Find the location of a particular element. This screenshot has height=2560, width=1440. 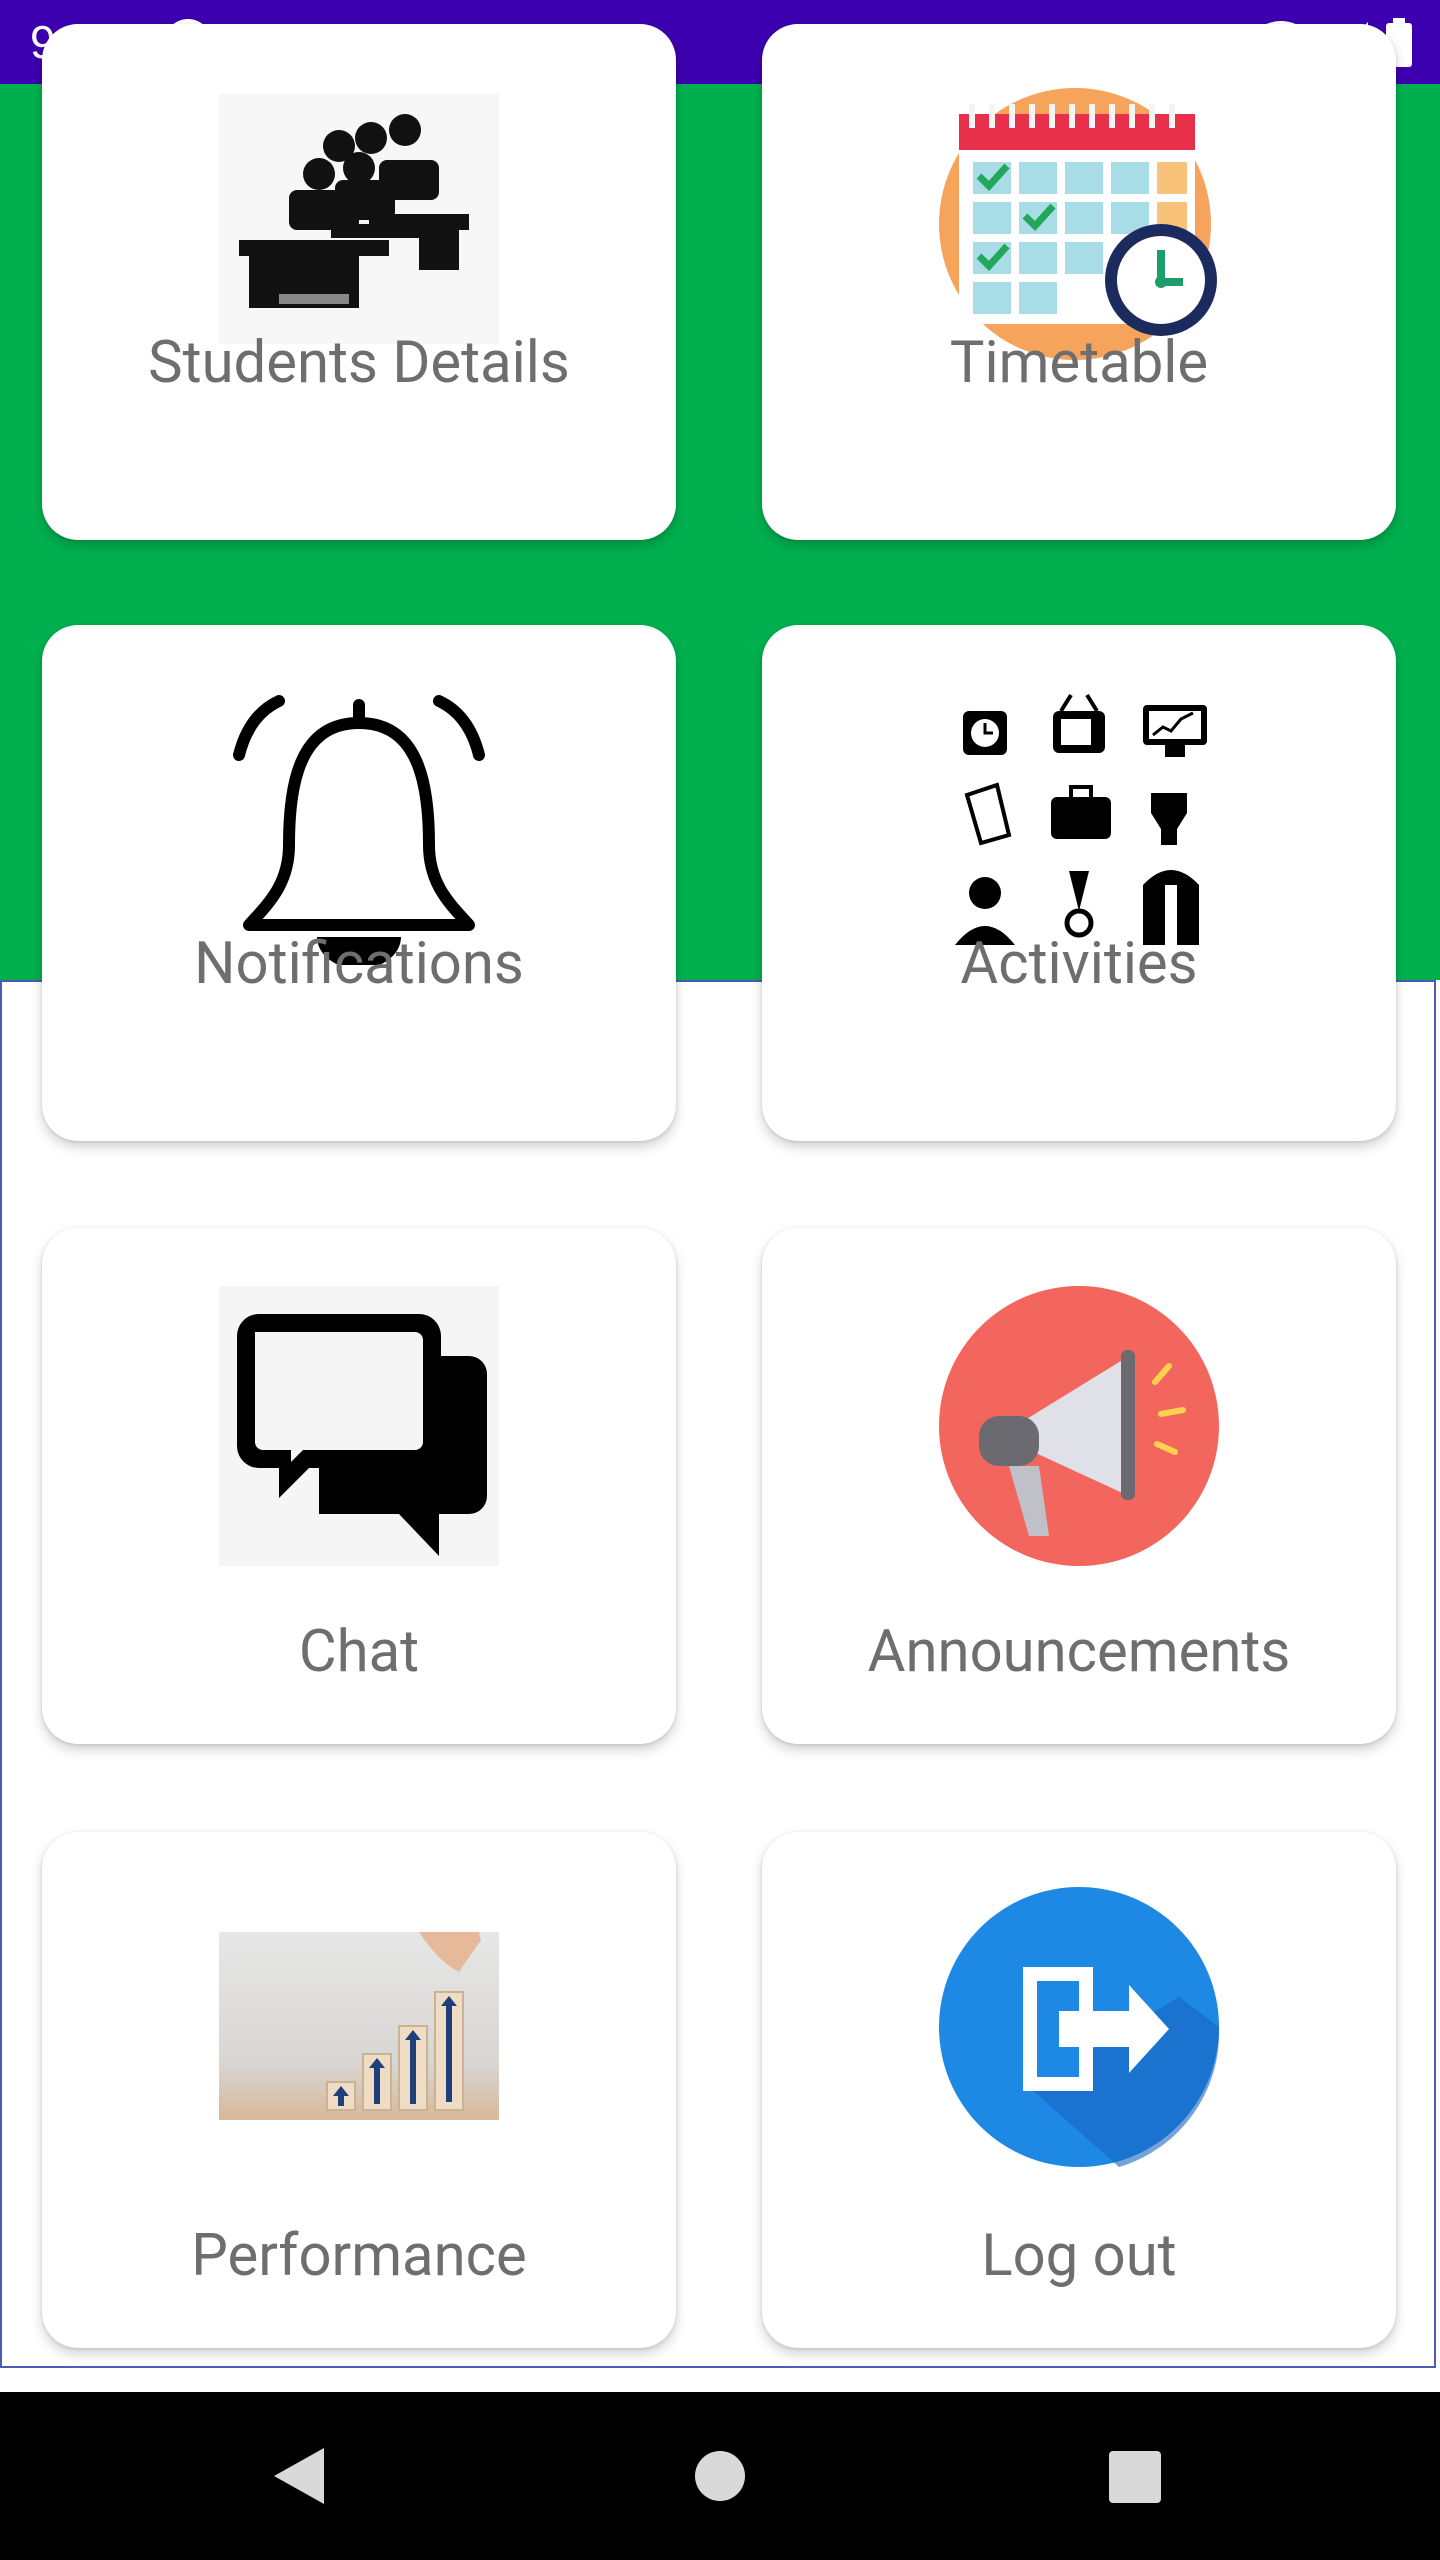

activities-card: Activities is located at coordinates (1079, 883).